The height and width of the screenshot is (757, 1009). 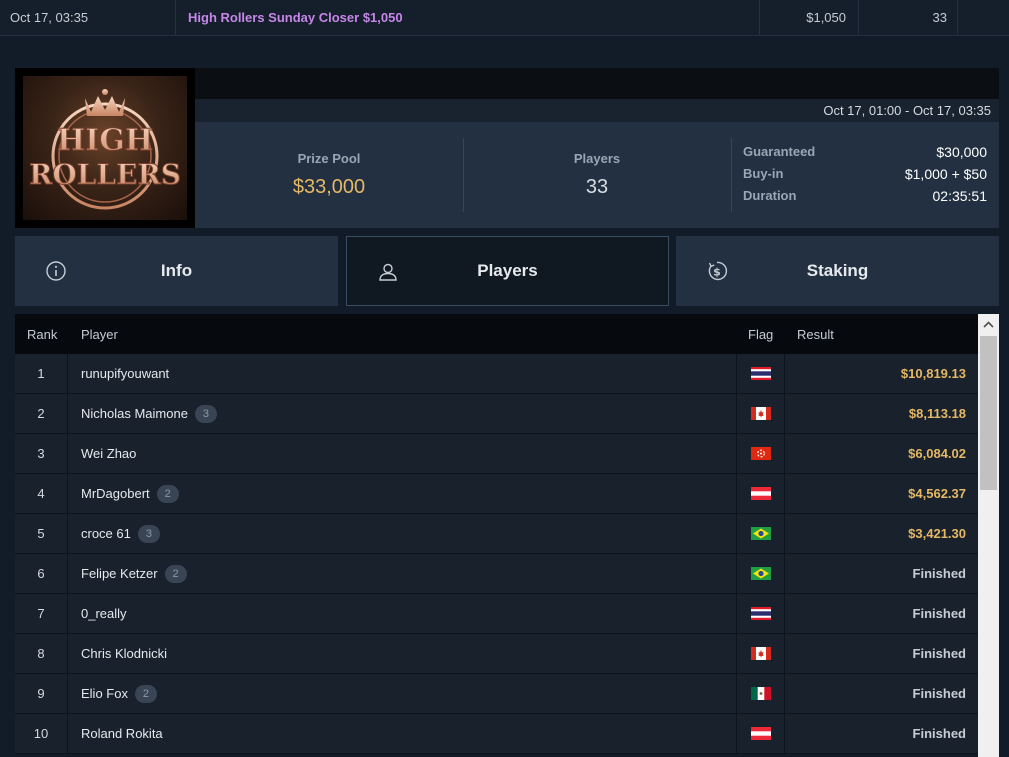 I want to click on result-cell: $8,113.18, so click(x=937, y=413).